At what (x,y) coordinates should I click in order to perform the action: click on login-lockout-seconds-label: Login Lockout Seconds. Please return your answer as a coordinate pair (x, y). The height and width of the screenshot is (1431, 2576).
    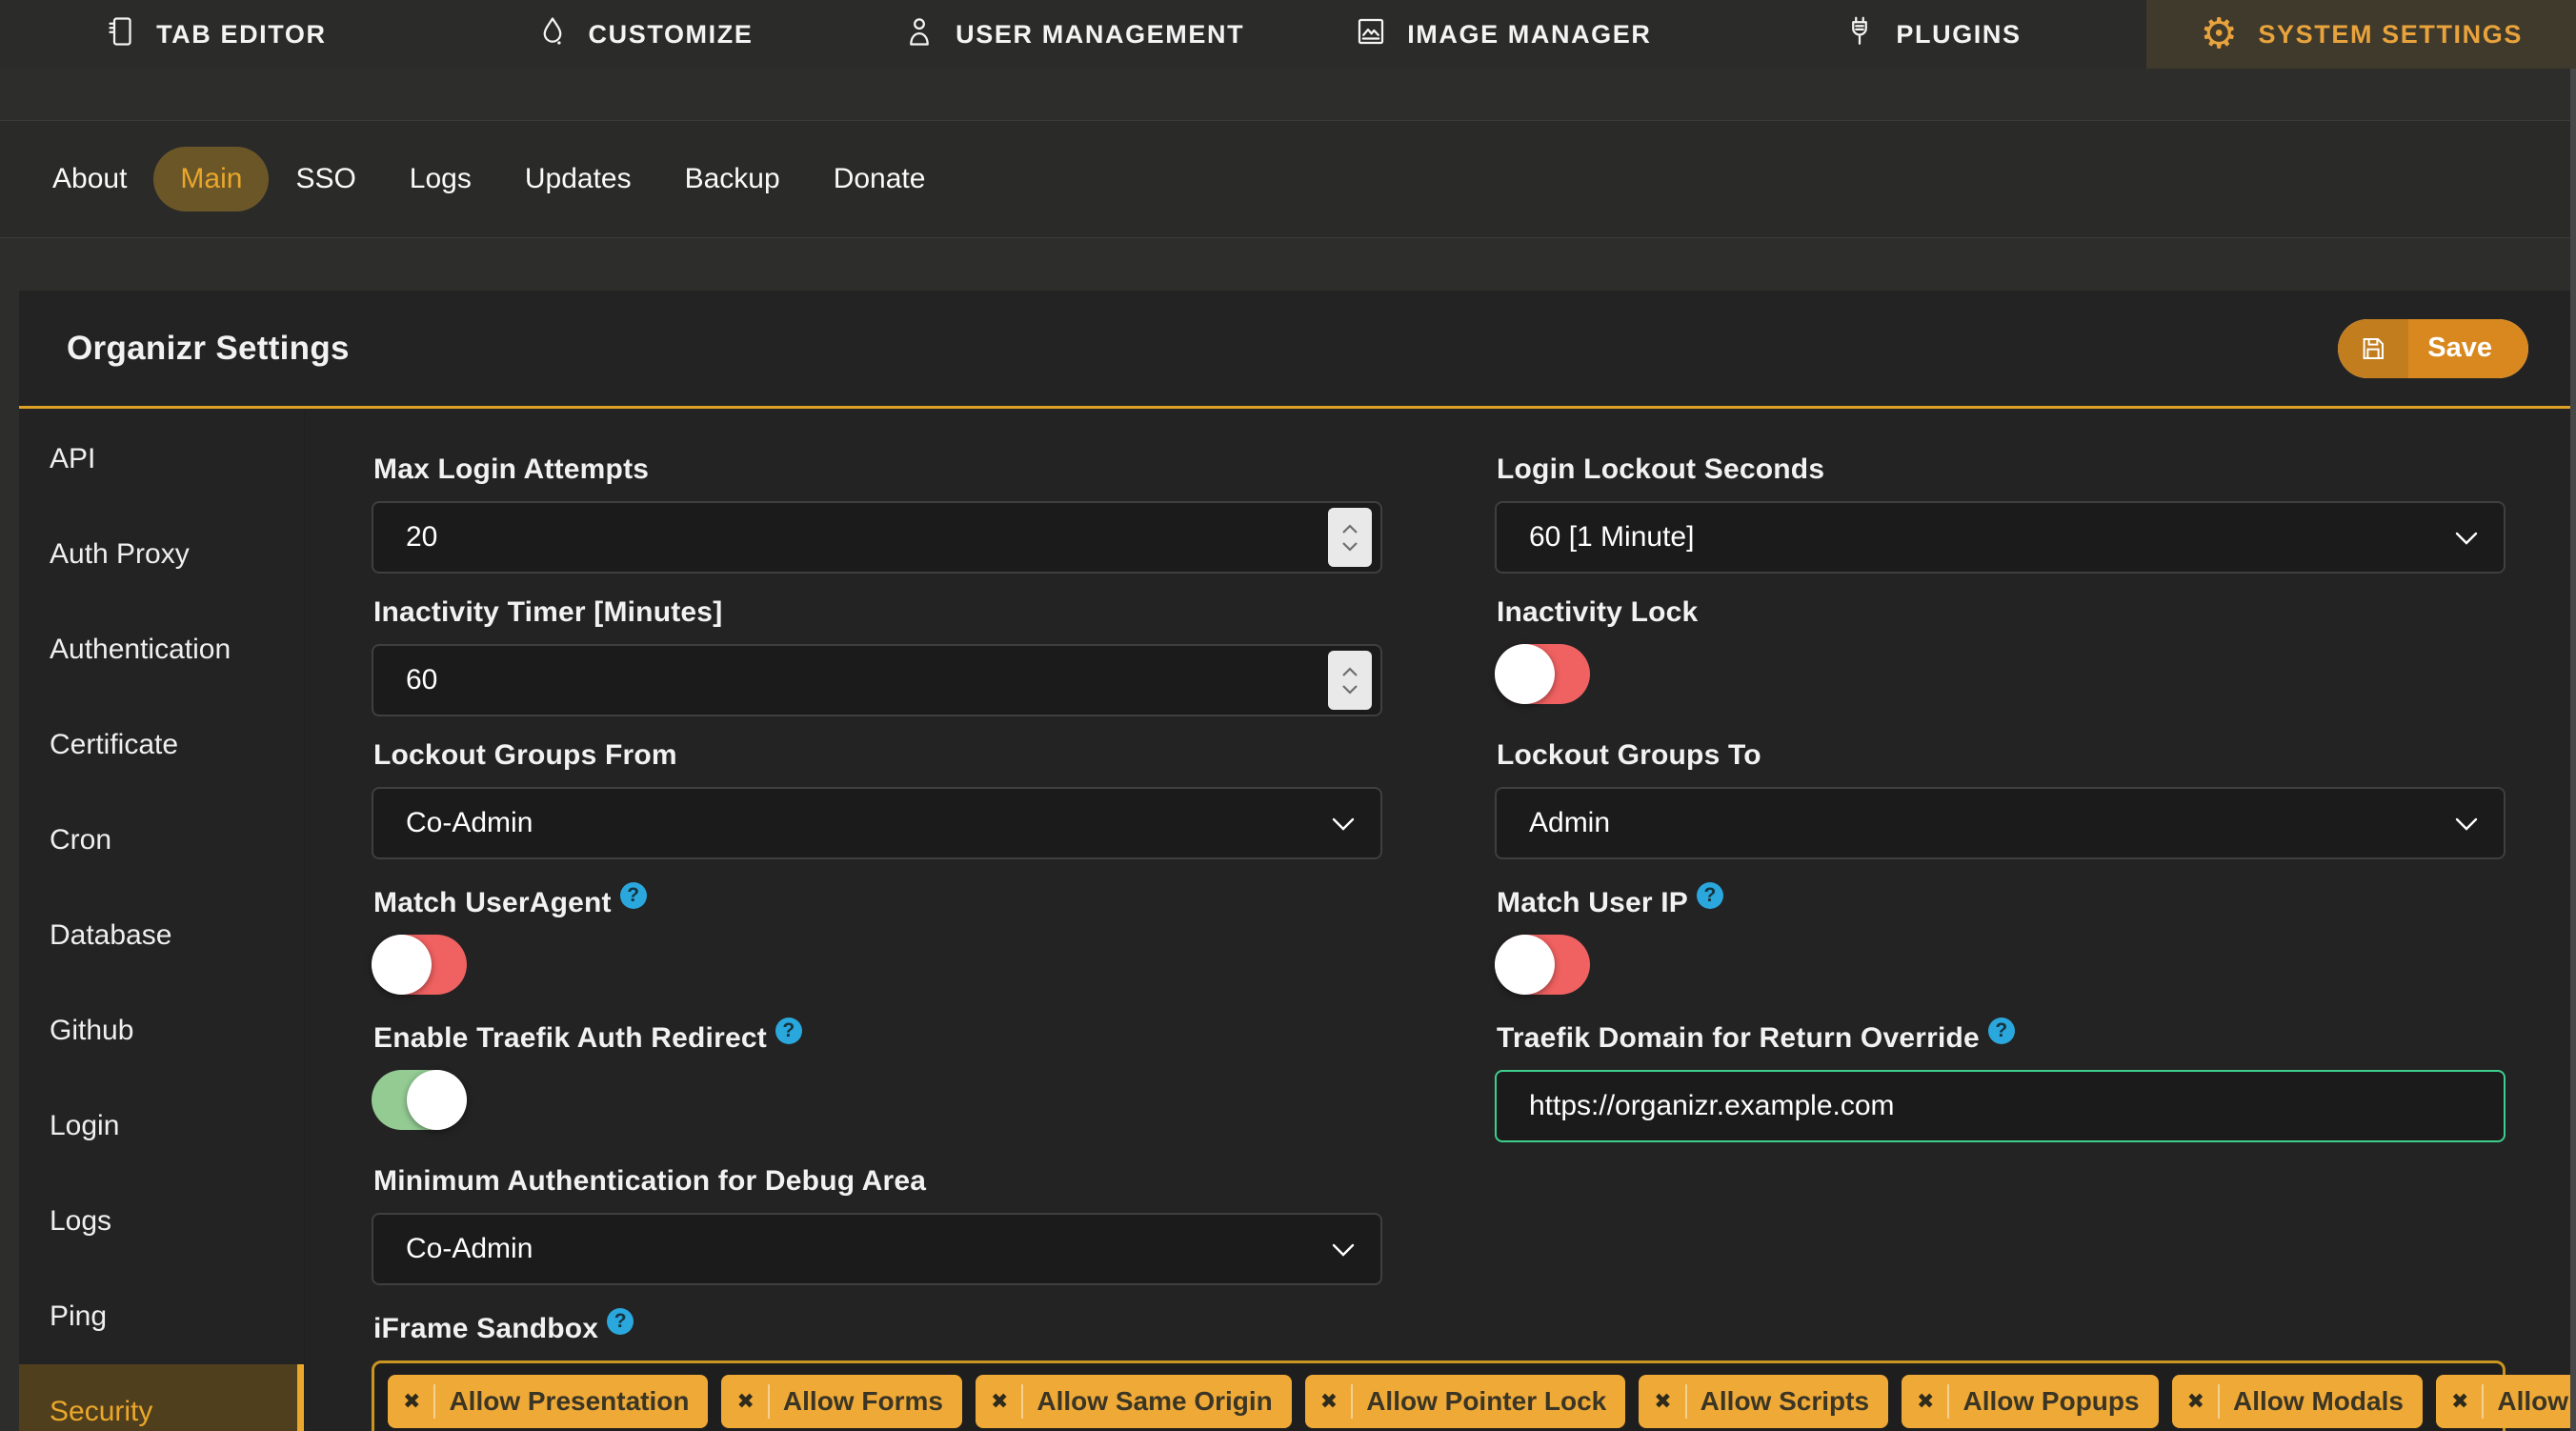
    Looking at the image, I should click on (1661, 469).